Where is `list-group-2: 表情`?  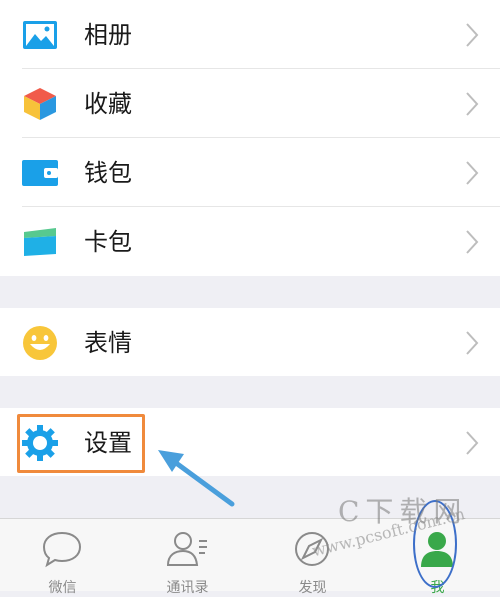
list-group-2: 表情 is located at coordinates (250, 342).